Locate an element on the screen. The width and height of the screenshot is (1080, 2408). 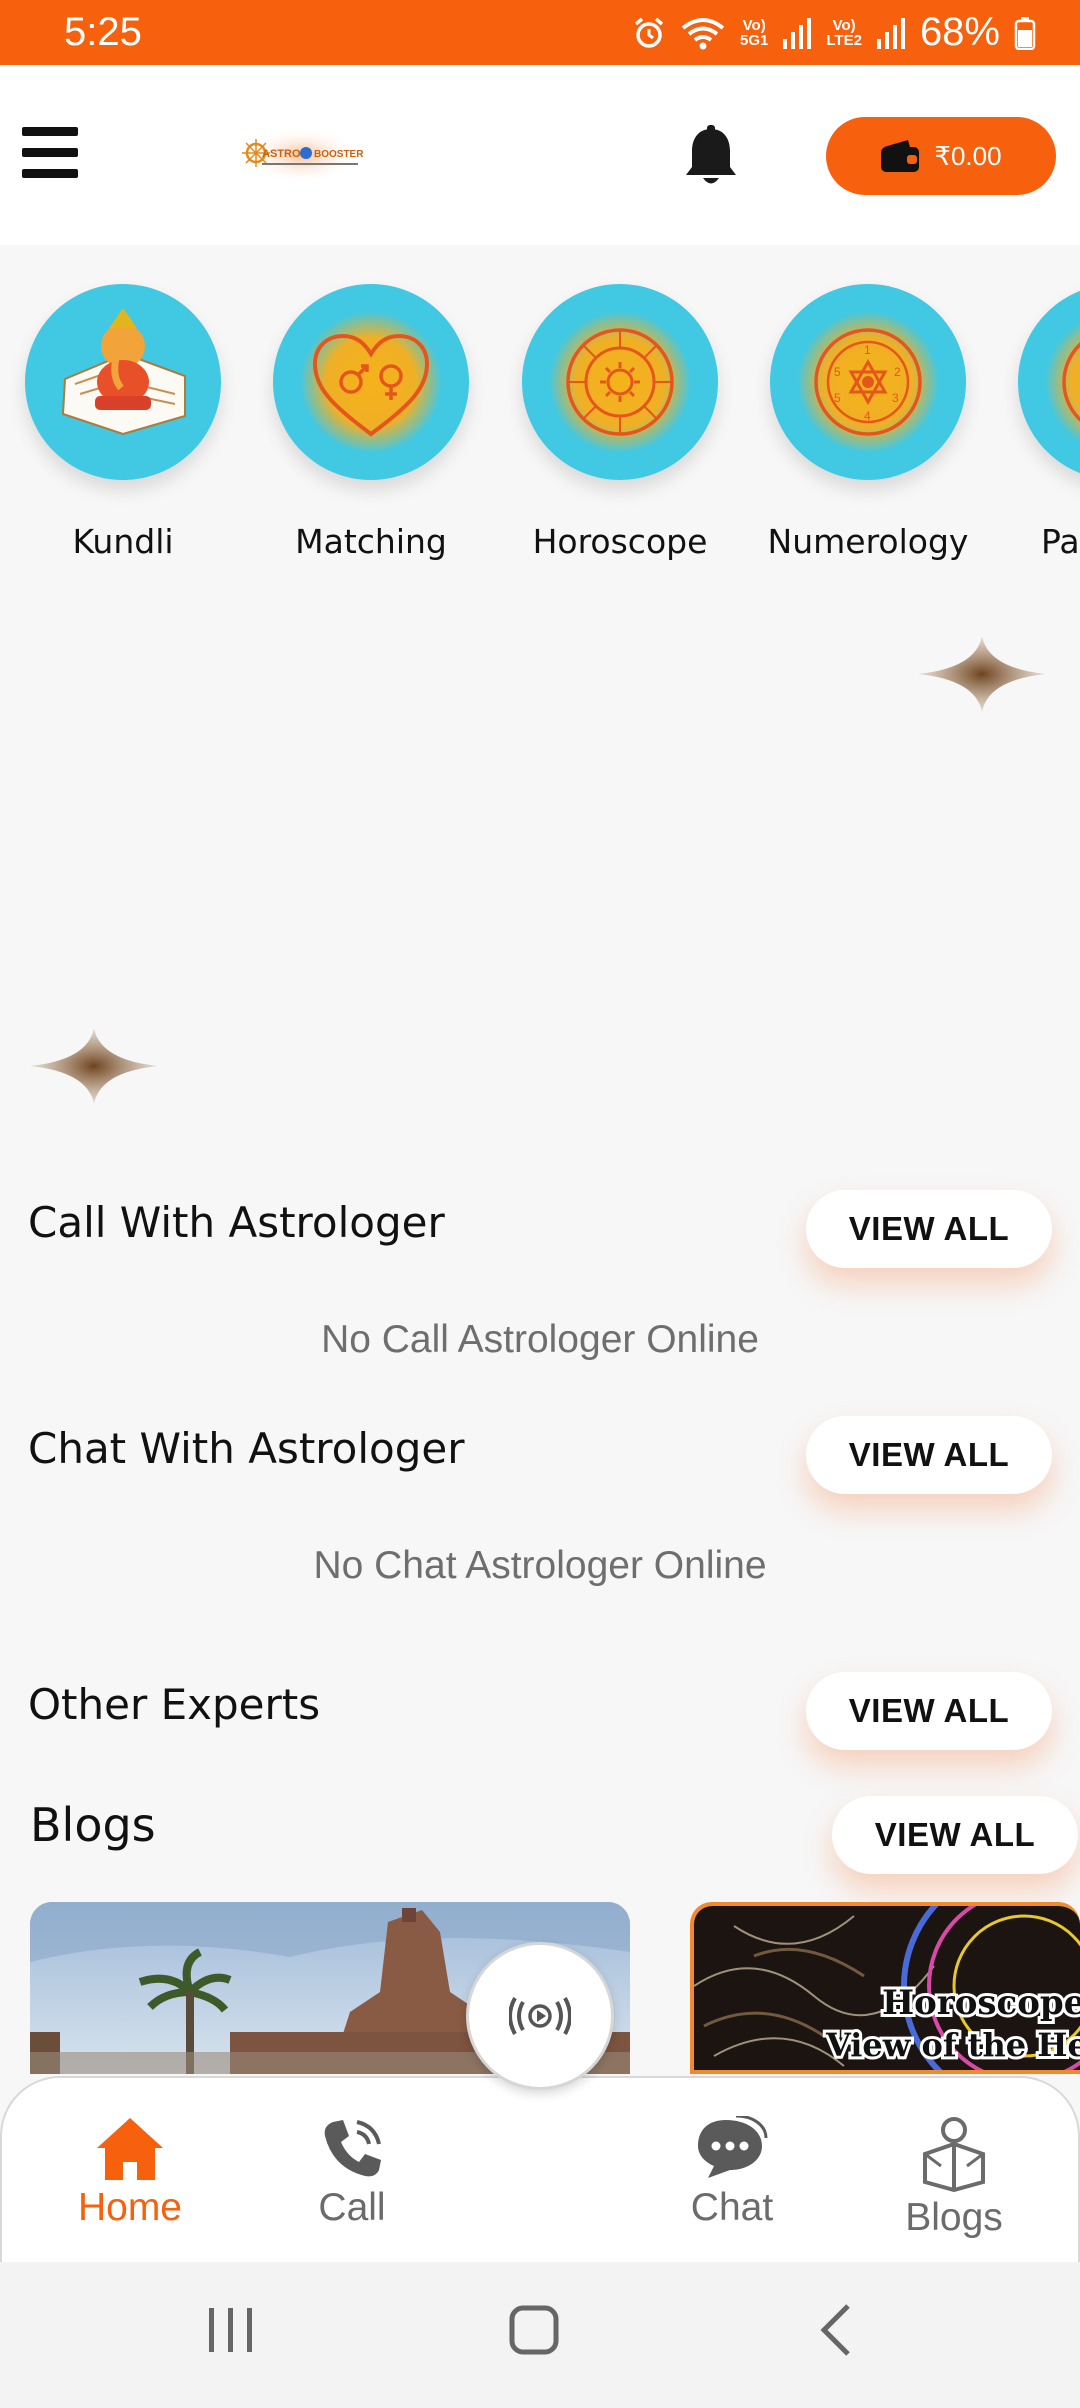
status-icons: Vo) 5G1 Vo) LTE2 68% is located at coordinates (834, 32).